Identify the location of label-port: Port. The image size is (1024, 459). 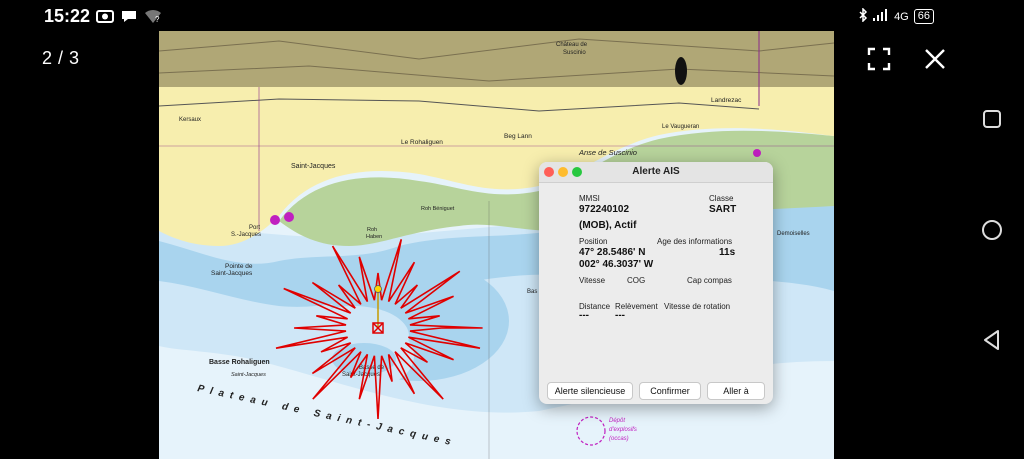
(254, 228).